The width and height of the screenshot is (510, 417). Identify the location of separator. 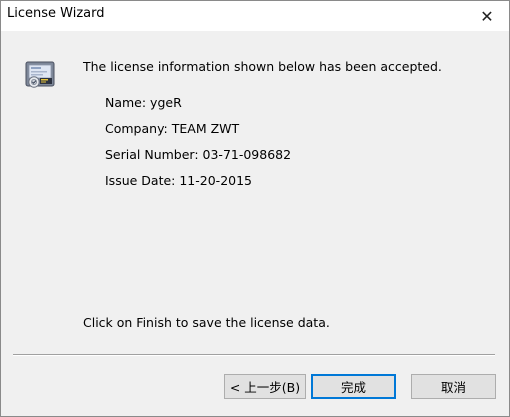
(254, 355).